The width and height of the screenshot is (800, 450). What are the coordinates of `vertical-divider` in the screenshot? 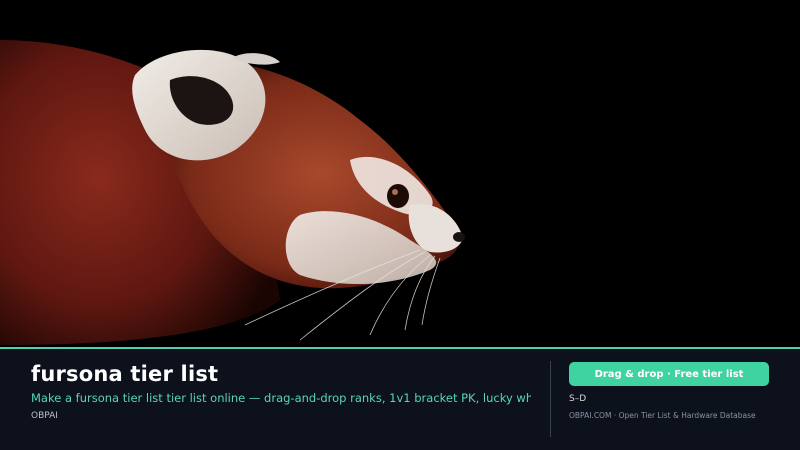 It's located at (550, 399).